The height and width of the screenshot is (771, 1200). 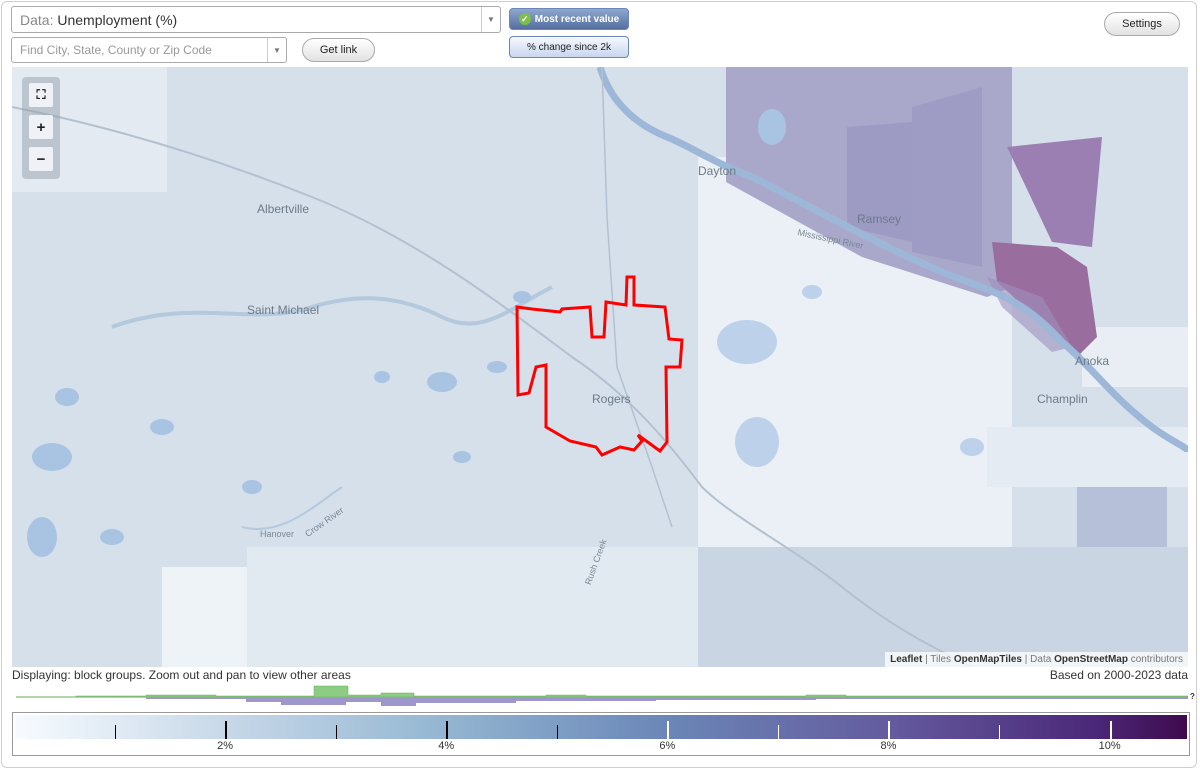 What do you see at coordinates (277, 534) in the screenshot?
I see `place-label-hanover: Hanover` at bounding box center [277, 534].